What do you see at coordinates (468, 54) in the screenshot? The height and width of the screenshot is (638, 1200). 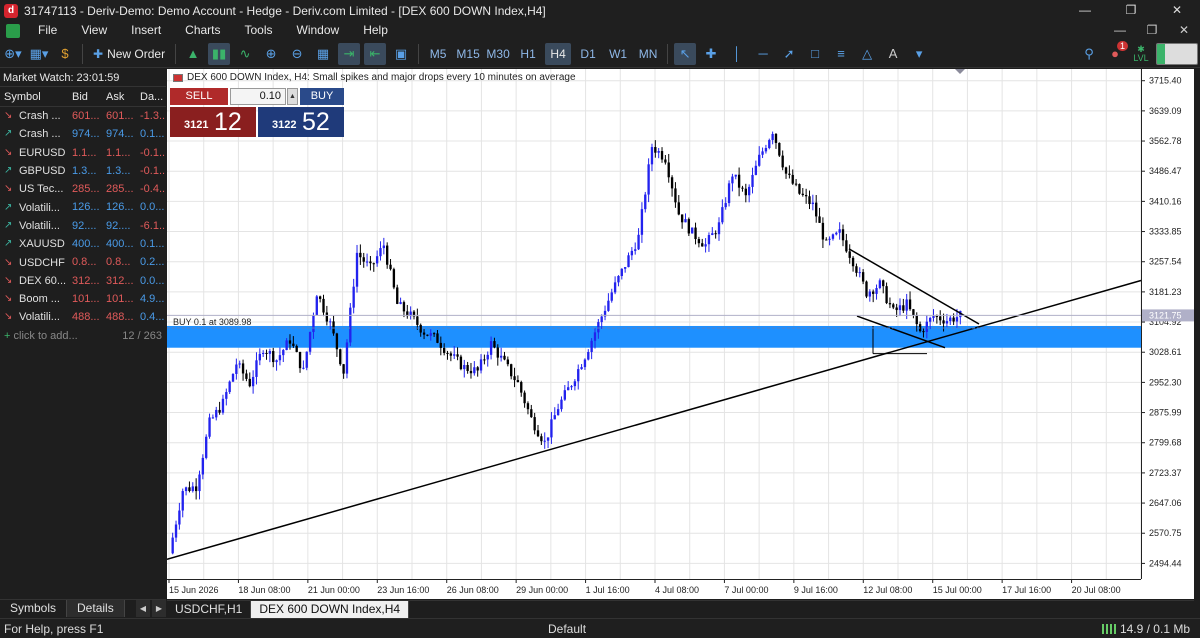 I see `timeframe-m15: M15` at bounding box center [468, 54].